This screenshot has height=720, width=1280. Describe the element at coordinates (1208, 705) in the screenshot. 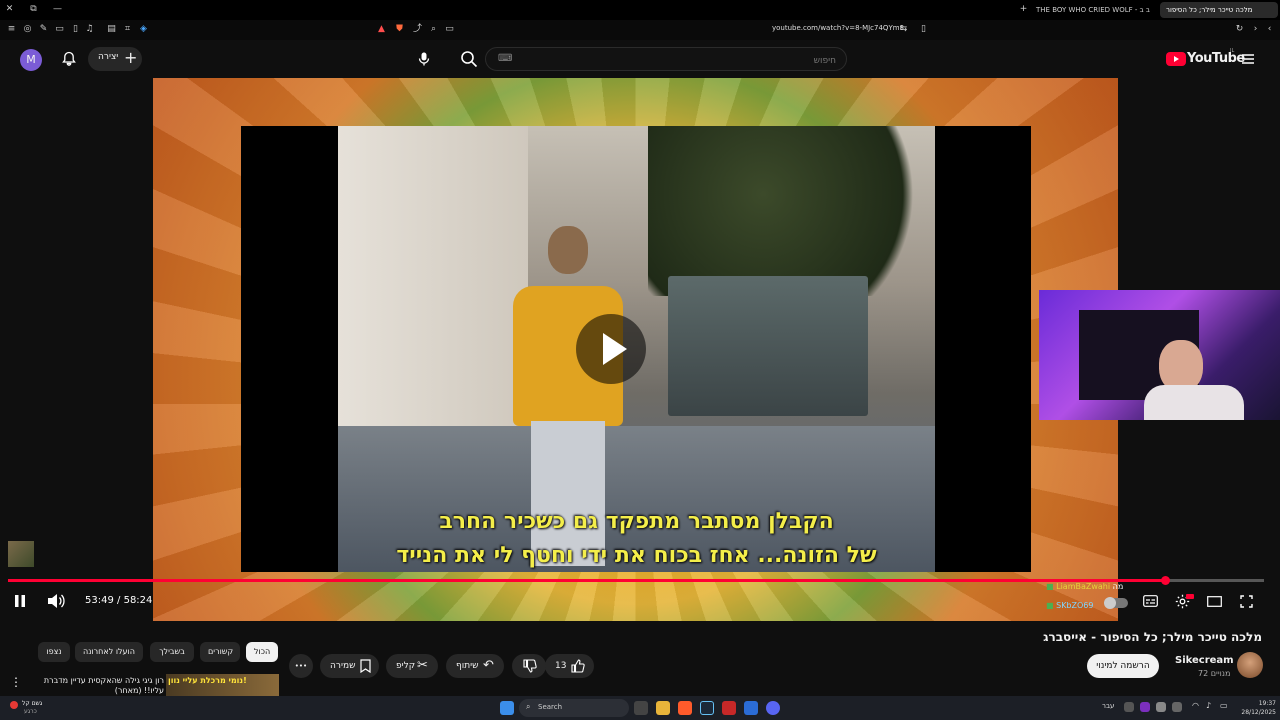

I see `speaker-icon: ♪` at that location.